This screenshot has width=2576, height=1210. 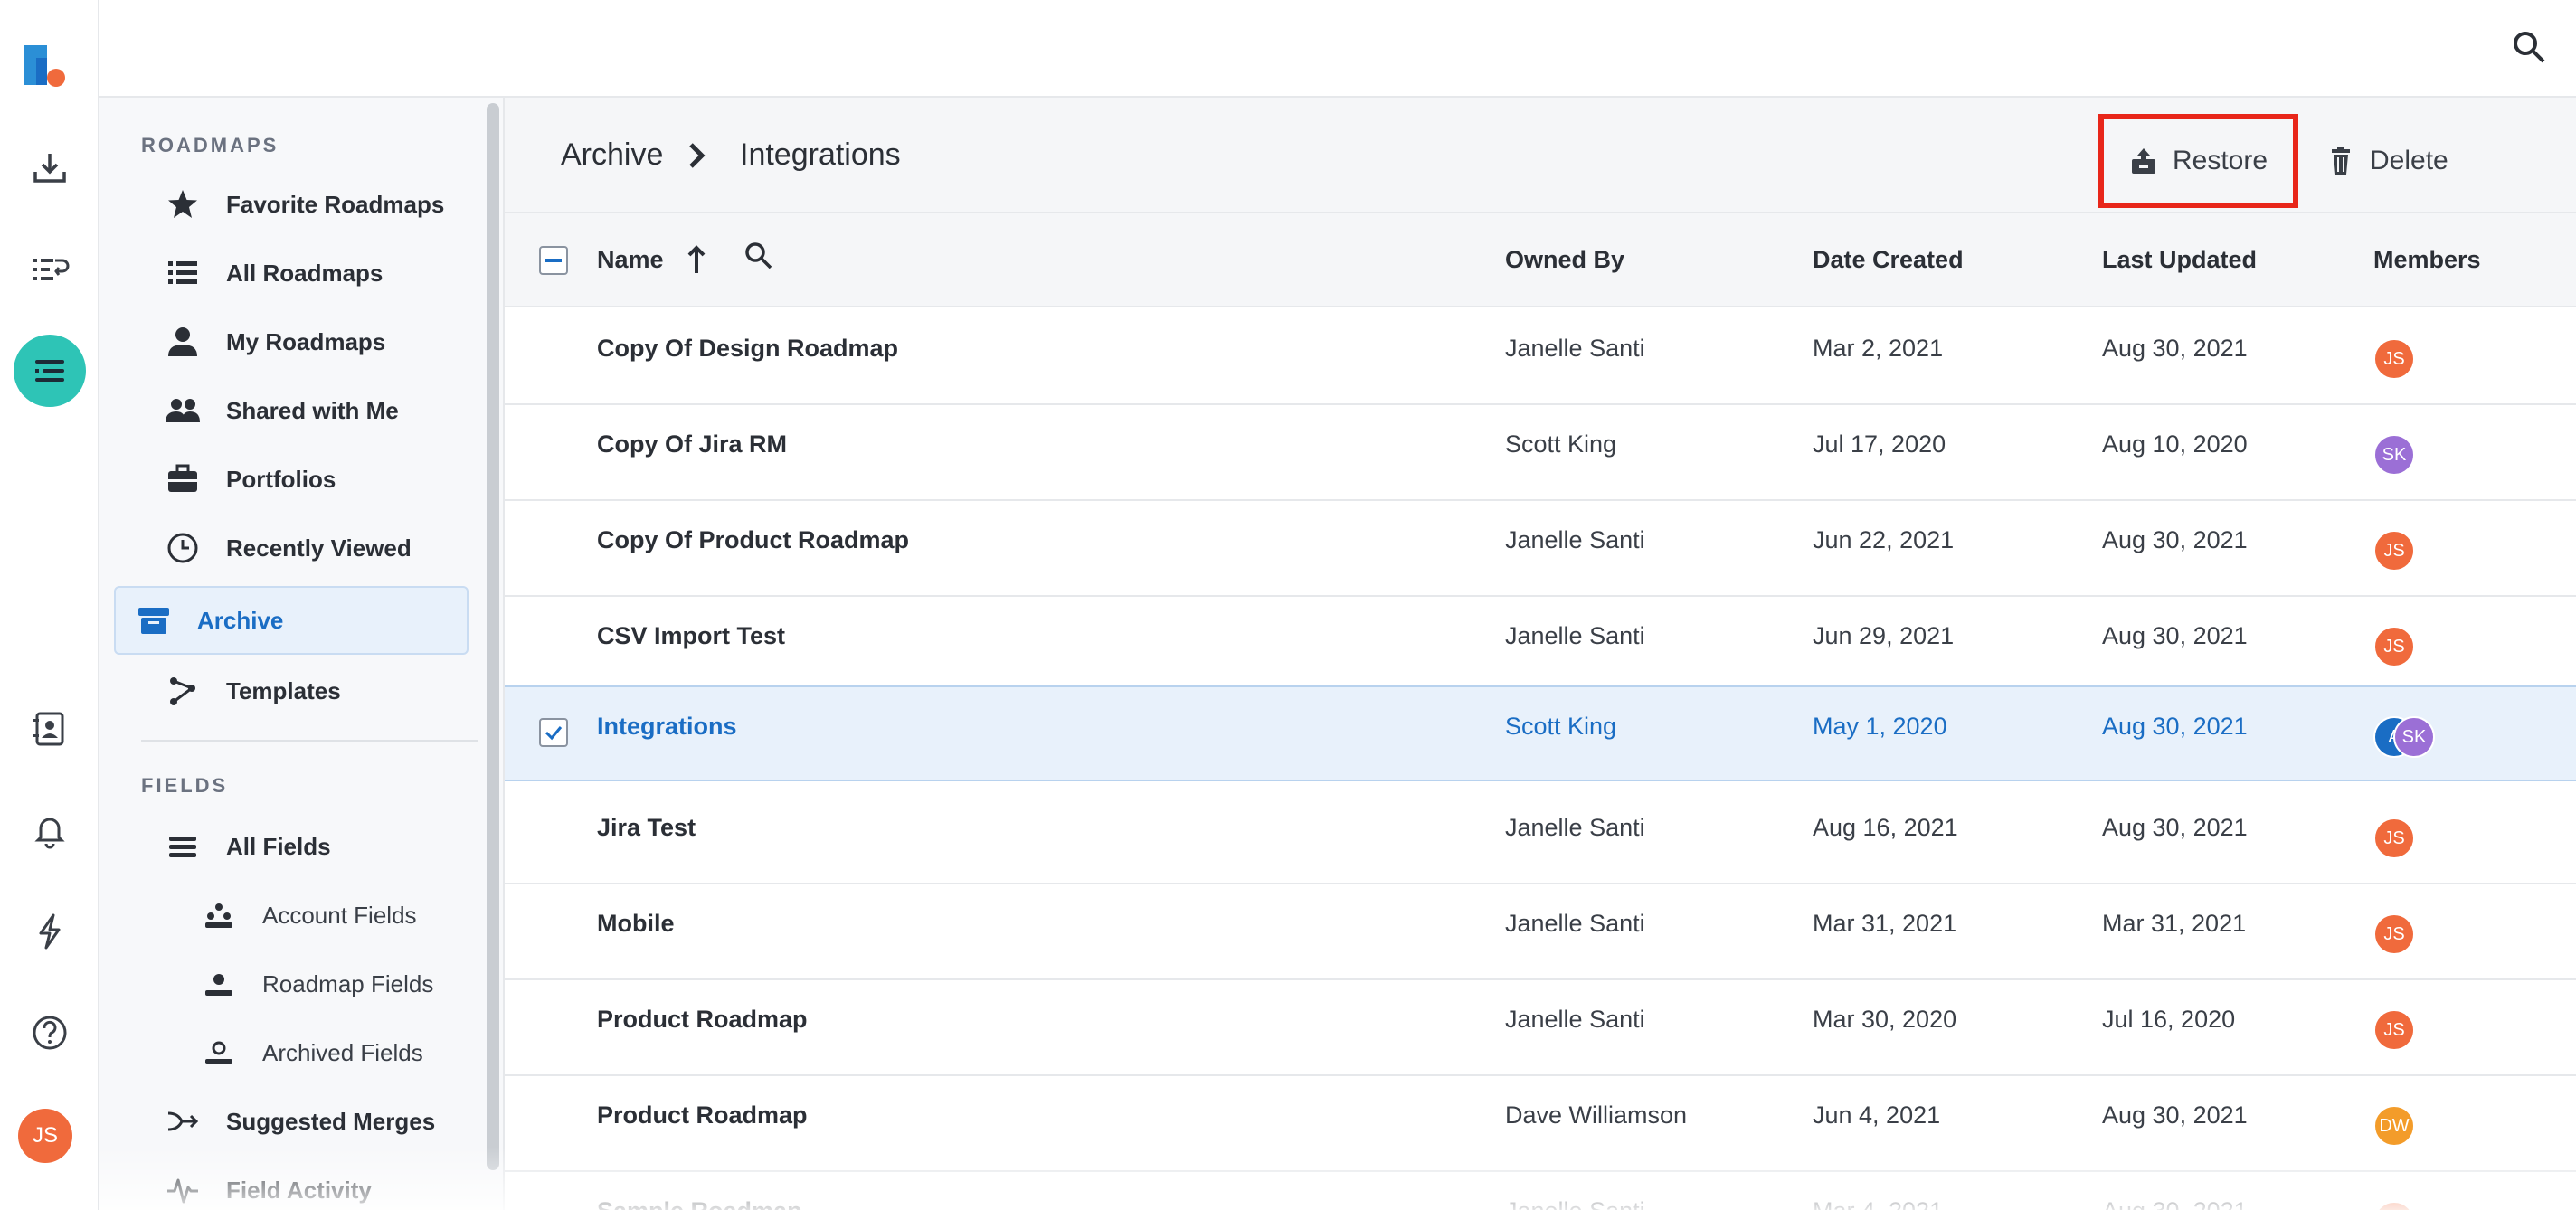 I want to click on sidebar-item-archive: Archive, so click(x=291, y=620).